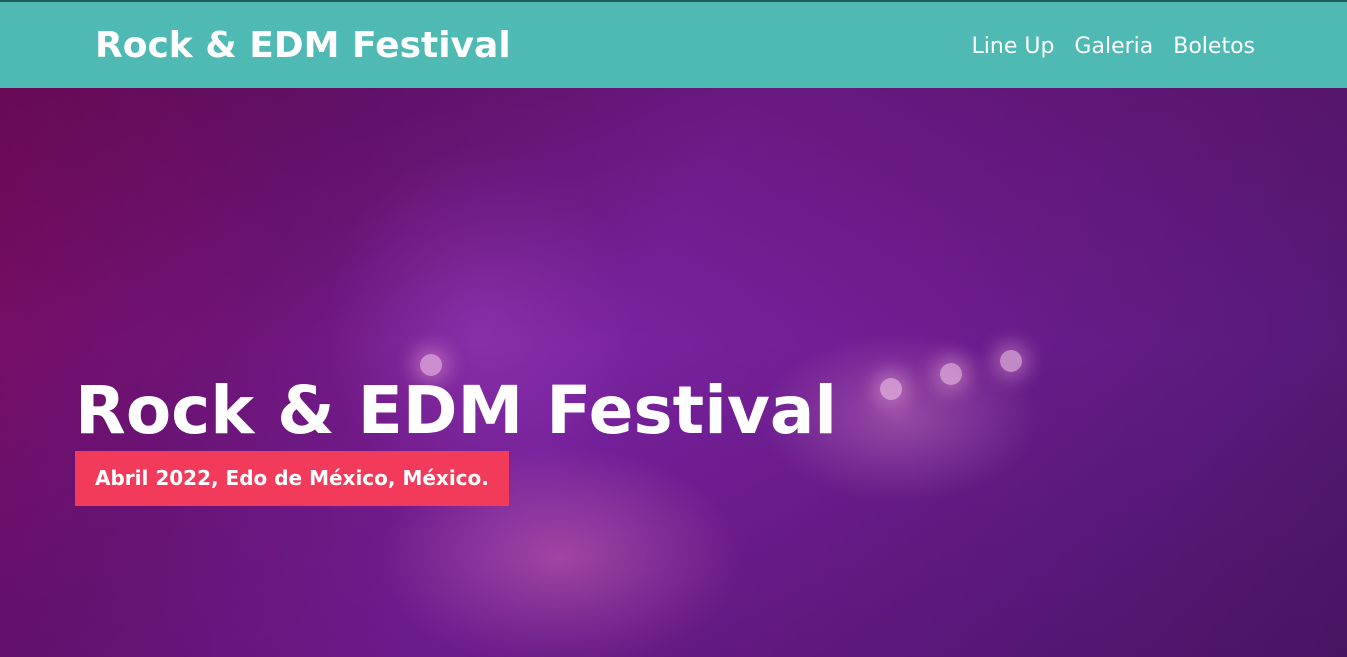  Describe the element at coordinates (1214, 47) in the screenshot. I see `nav-link-boletos: Boletos` at that location.